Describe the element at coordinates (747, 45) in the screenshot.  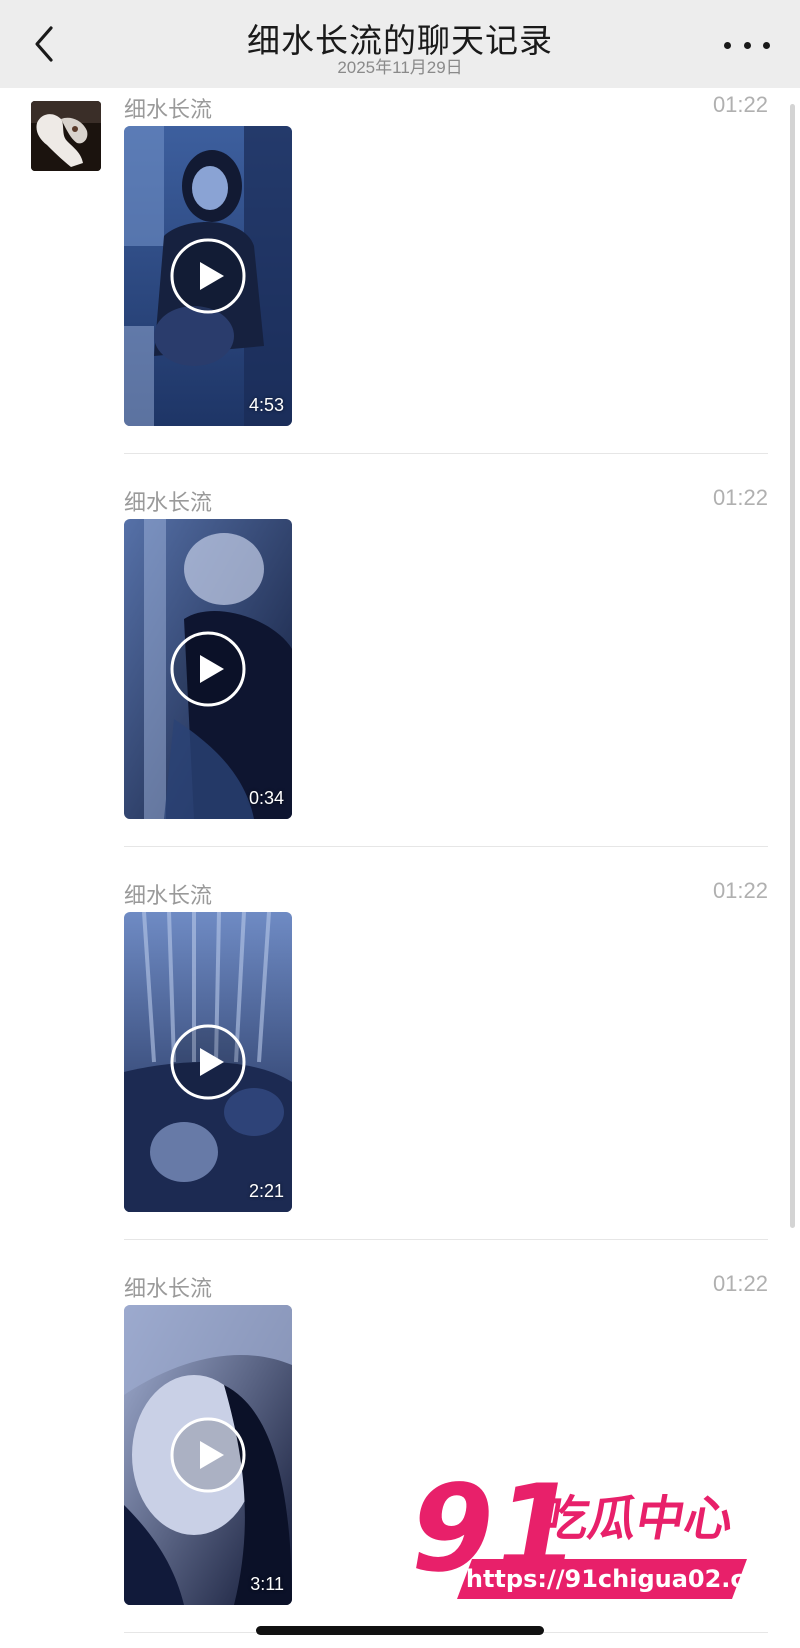
I see `more-button` at that location.